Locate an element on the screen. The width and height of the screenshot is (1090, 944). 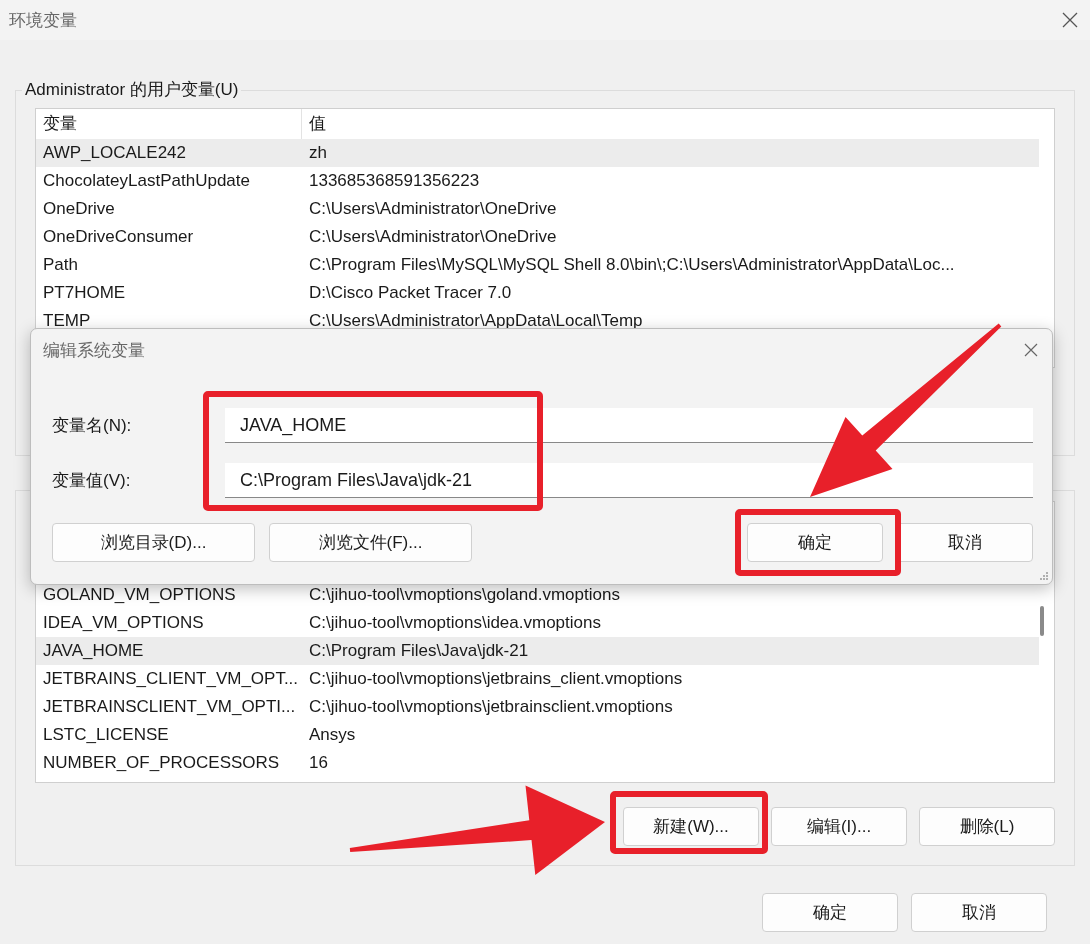
resize-grip-icon is located at coordinates (1044, 576).